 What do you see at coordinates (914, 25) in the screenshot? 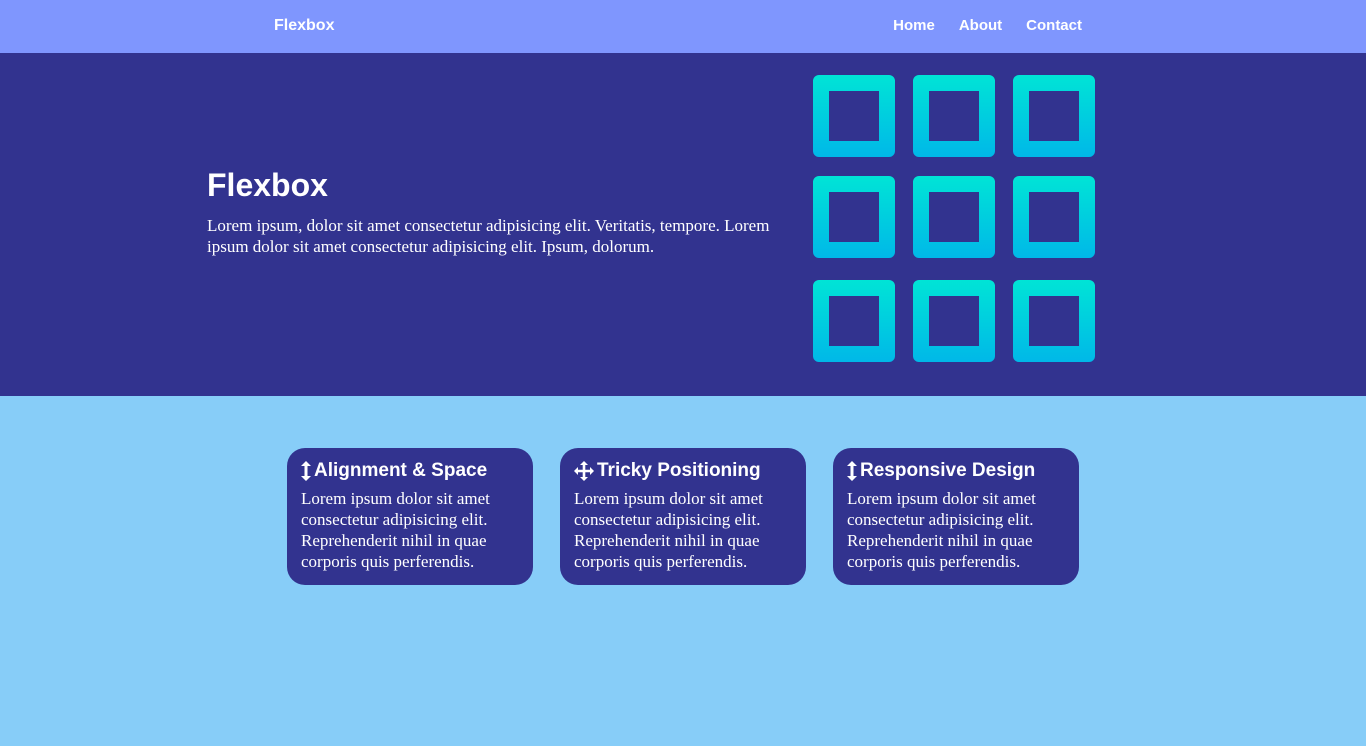
I see `nav-link-home: Home` at bounding box center [914, 25].